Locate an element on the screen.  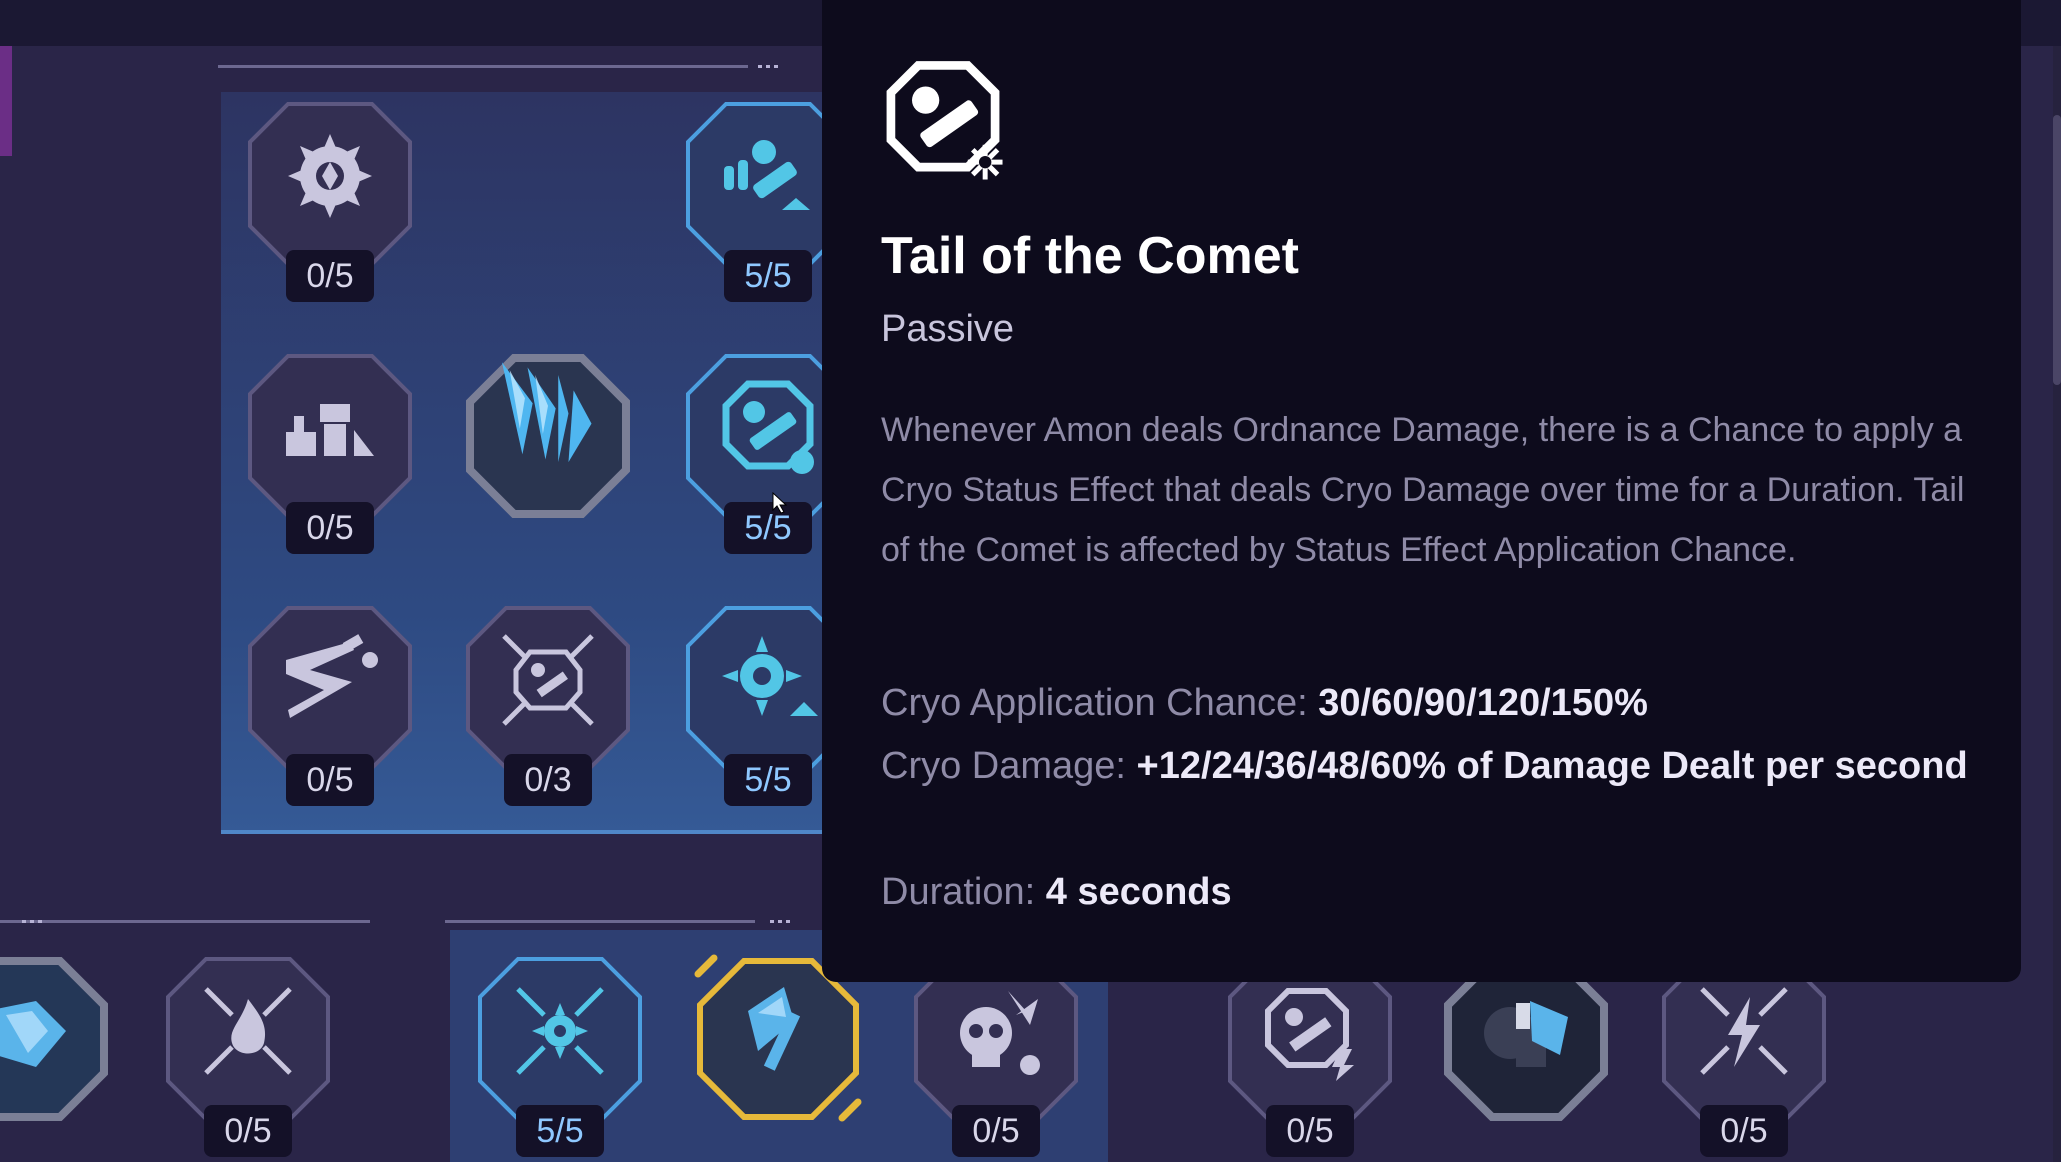
snowflake-burst-icon is located at coordinates (330, 176).